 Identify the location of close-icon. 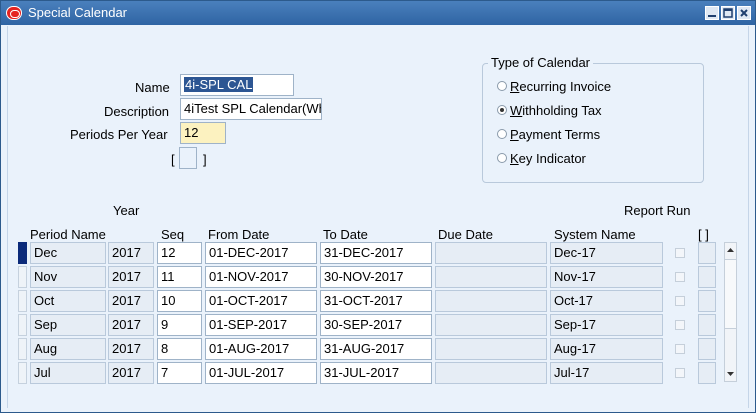
(744, 13).